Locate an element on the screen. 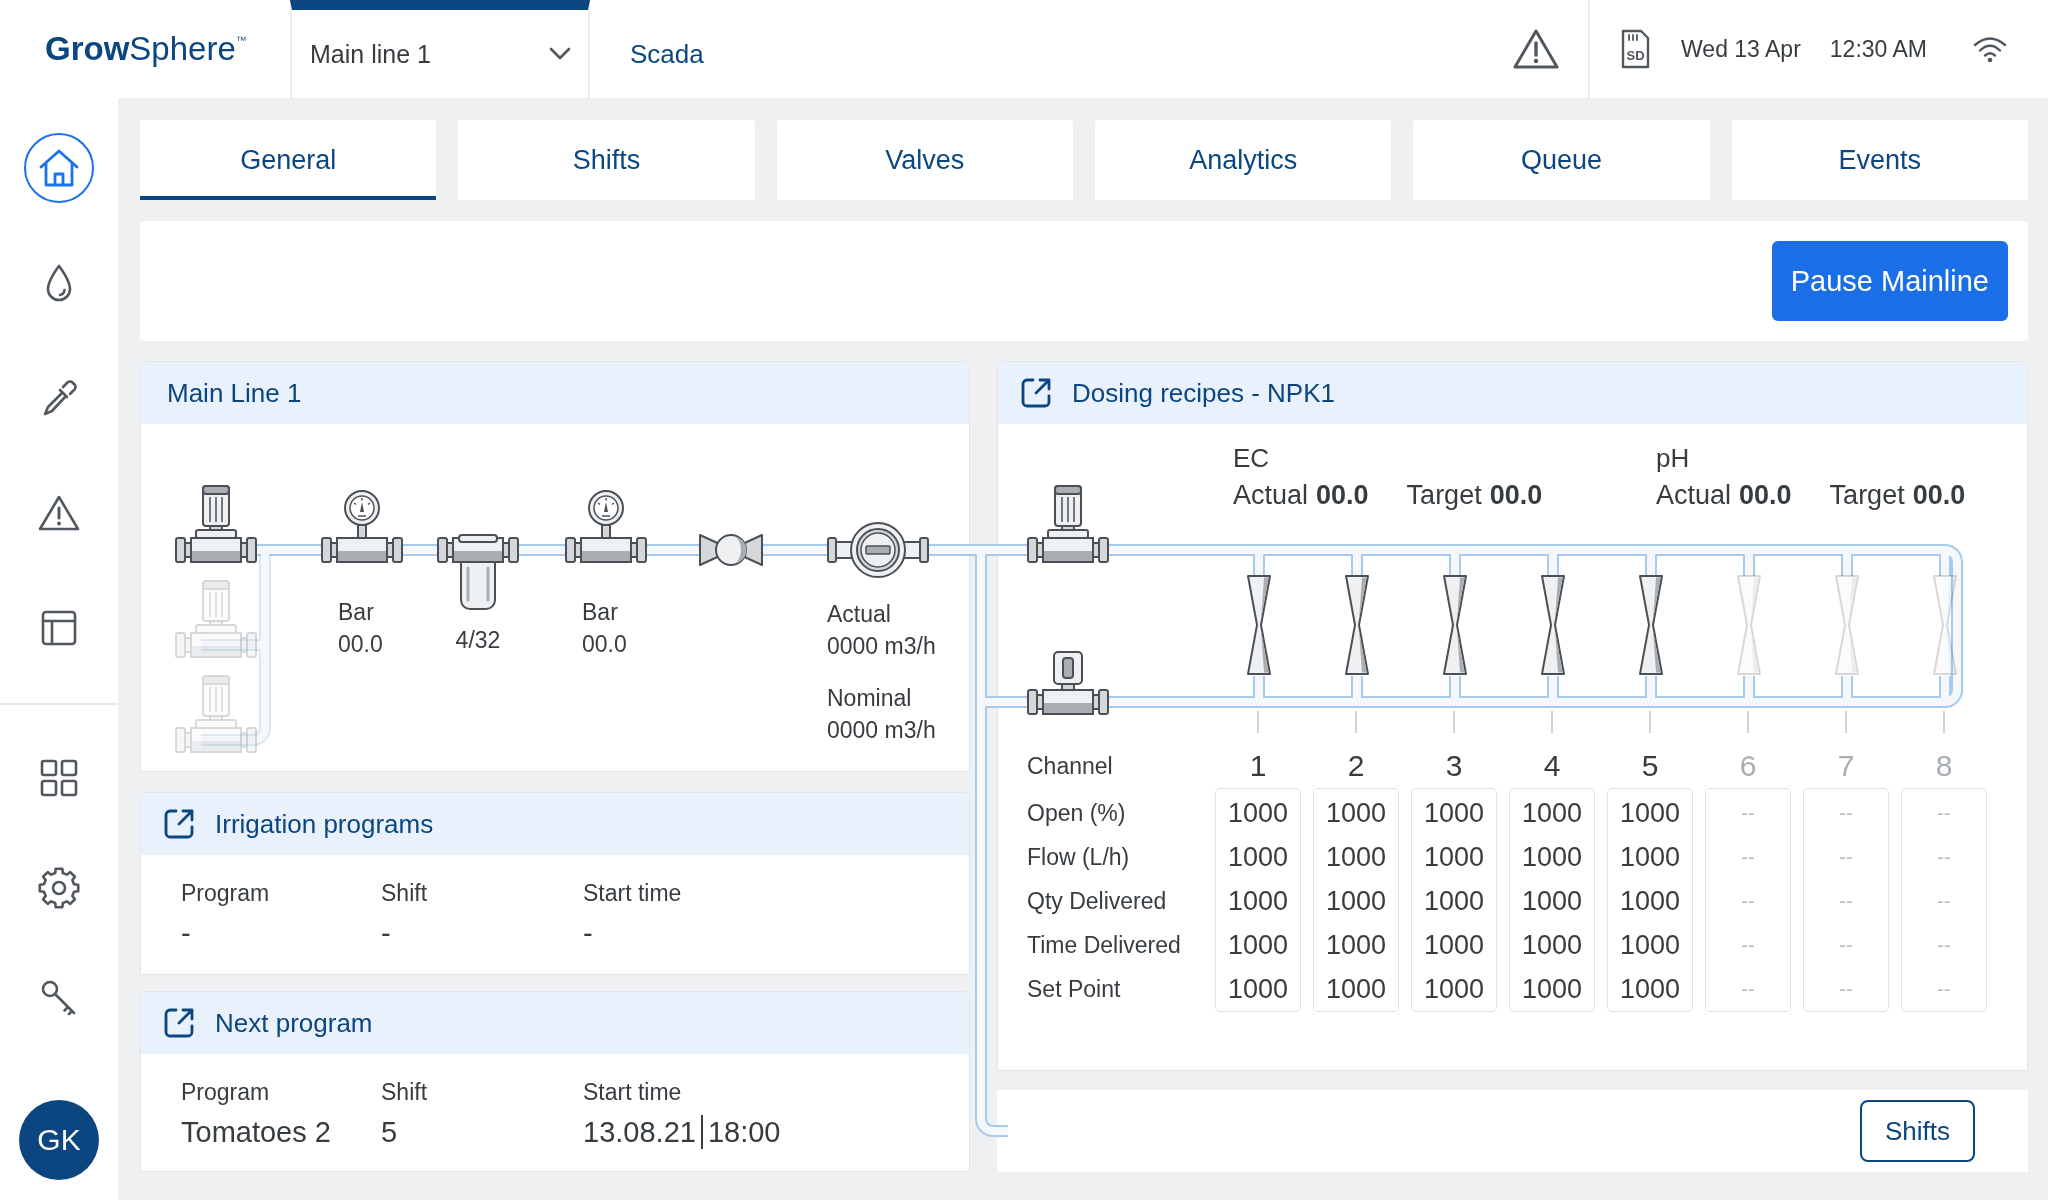 This screenshot has height=1200, width=2048. drop-icon is located at coordinates (59, 282).